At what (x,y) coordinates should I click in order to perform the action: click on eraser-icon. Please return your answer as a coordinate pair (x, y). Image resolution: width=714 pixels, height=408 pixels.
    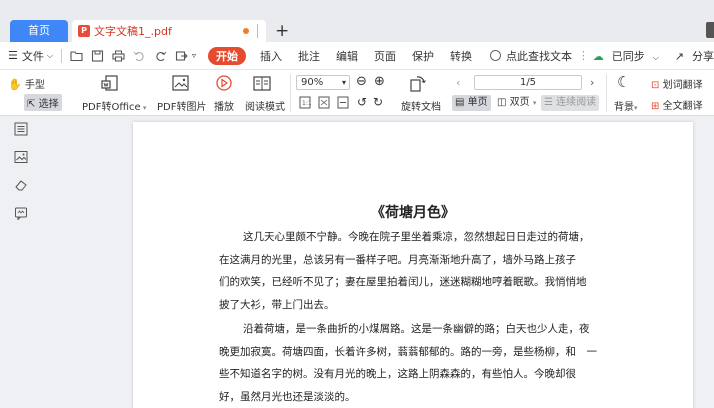
    Looking at the image, I should click on (21, 185).